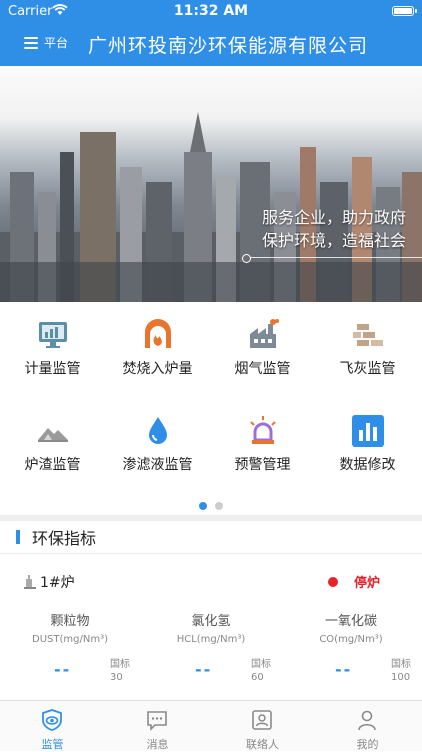 The width and height of the screenshot is (422, 752). What do you see at coordinates (263, 430) in the screenshot?
I see `alarm-light-icon` at bounding box center [263, 430].